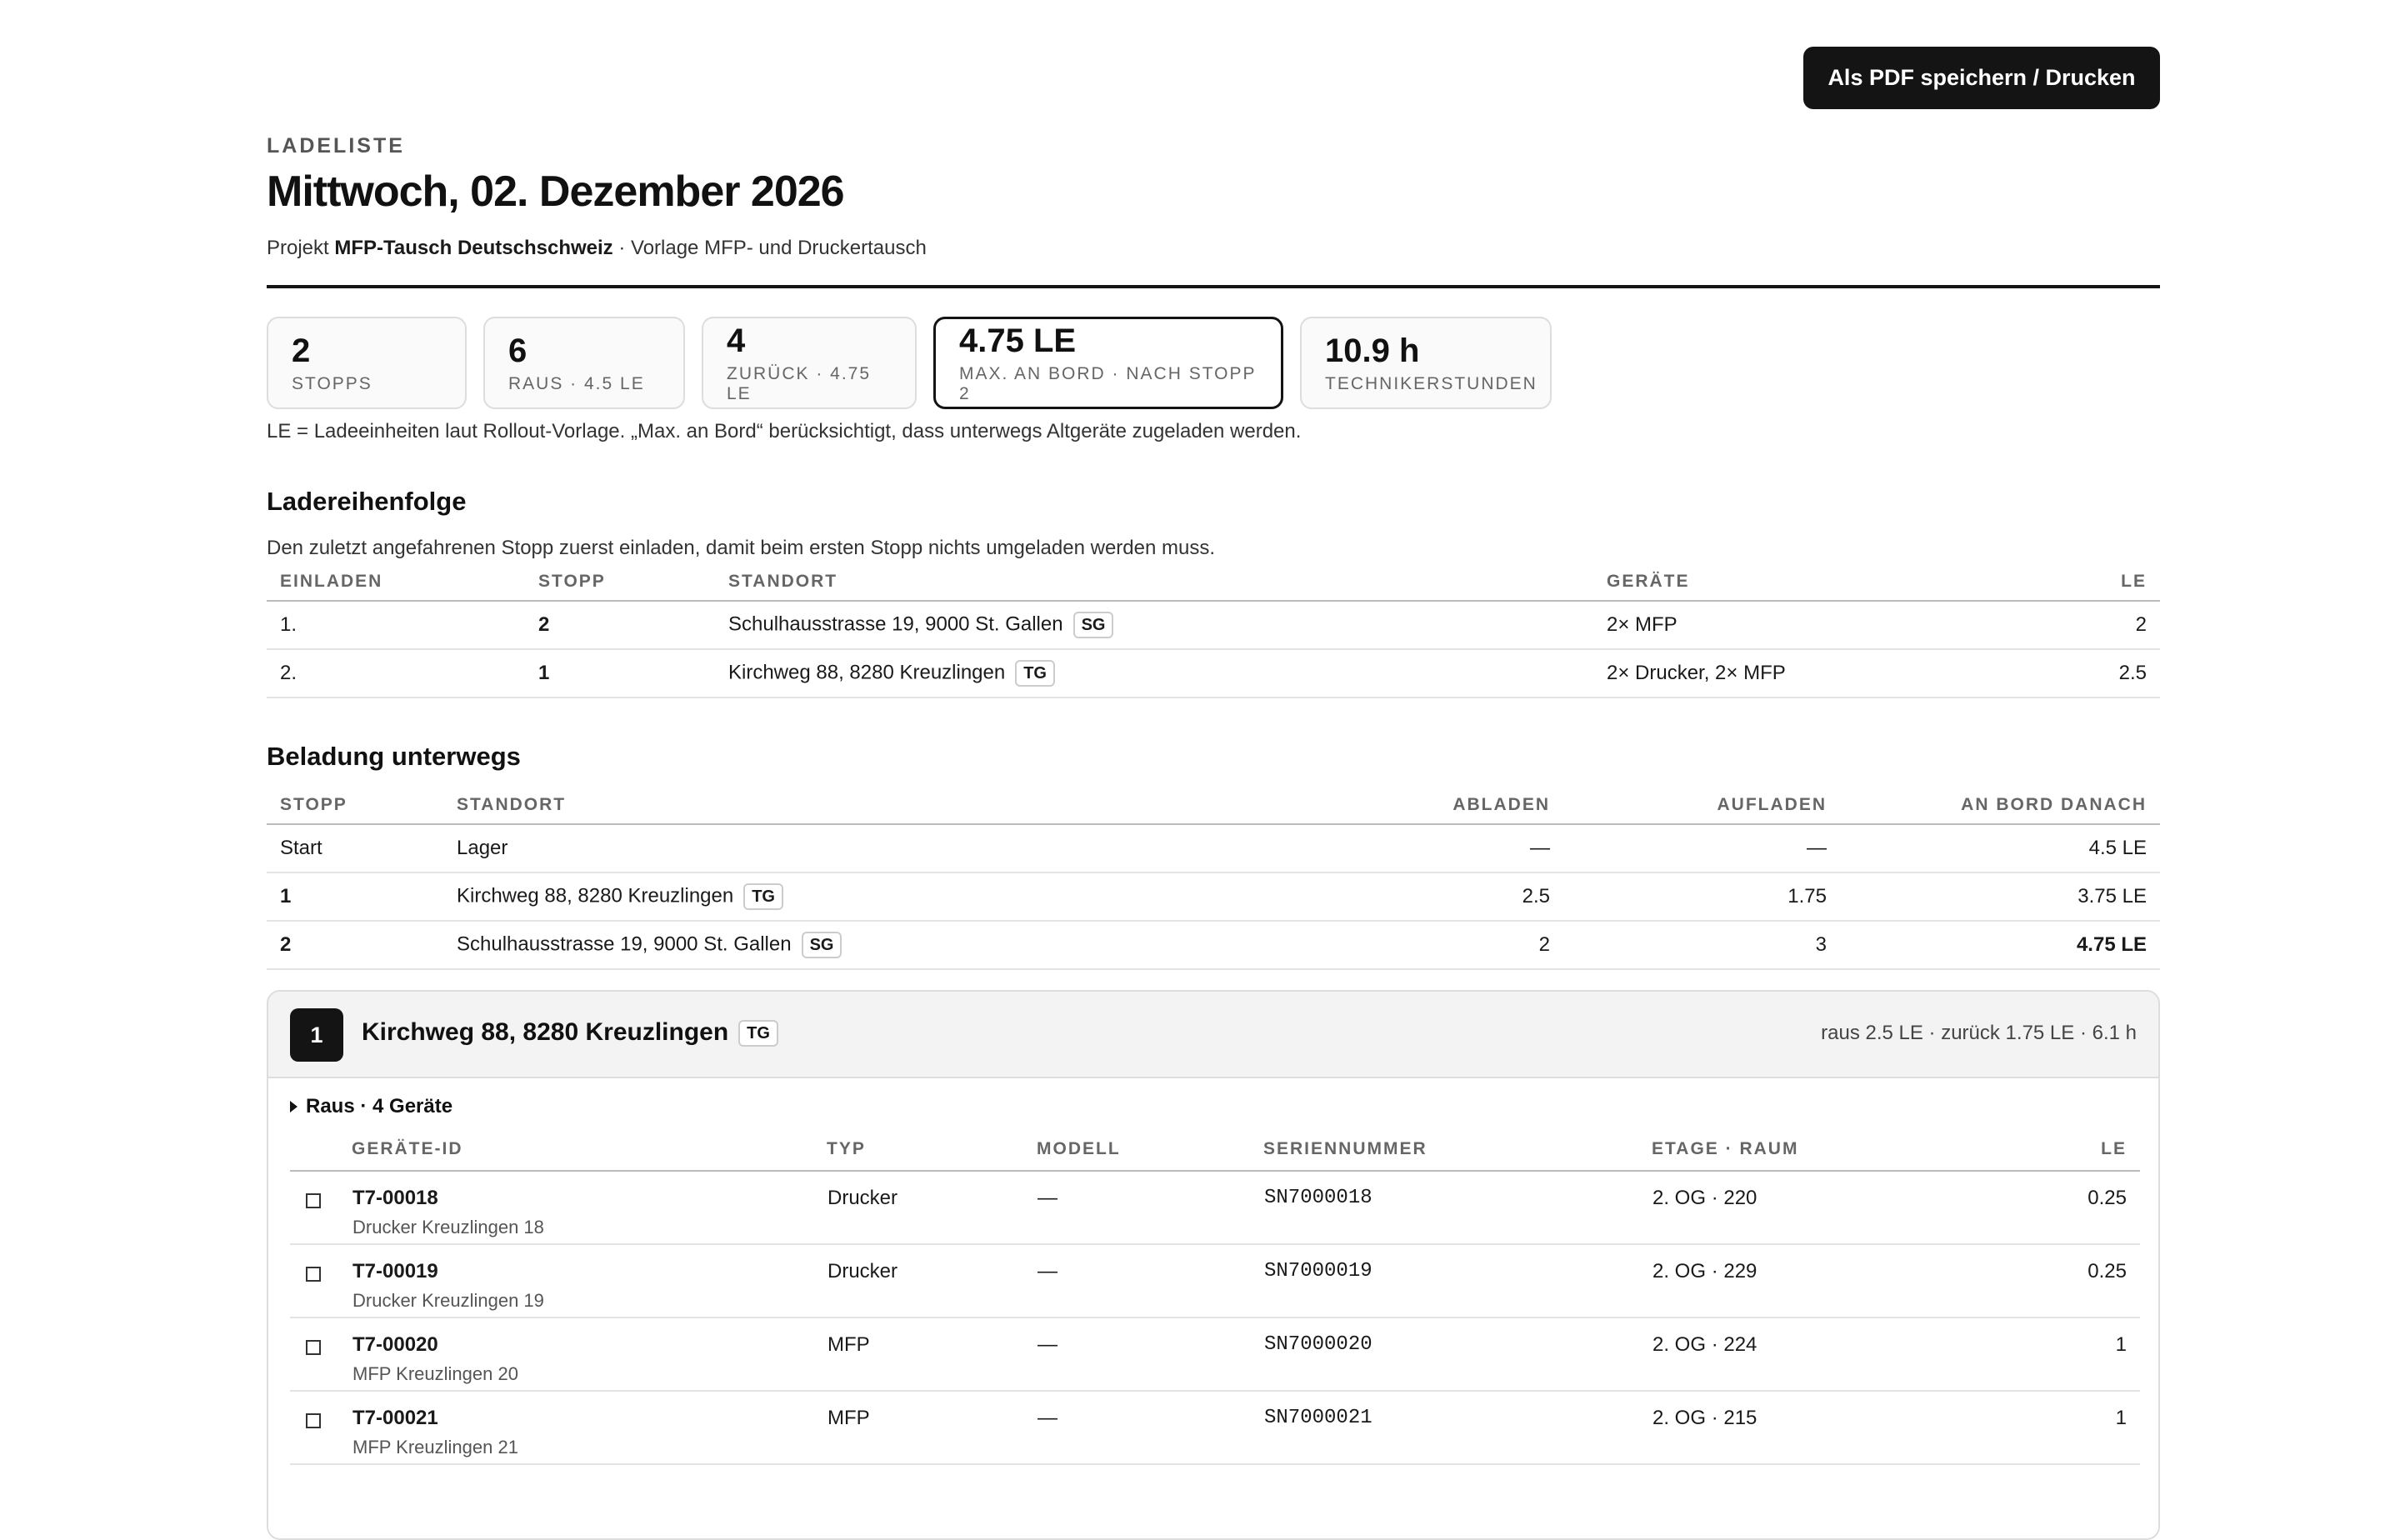 This screenshot has height=1540, width=2400. I want to click on kpi-value: 10.9 h, so click(1372, 350).